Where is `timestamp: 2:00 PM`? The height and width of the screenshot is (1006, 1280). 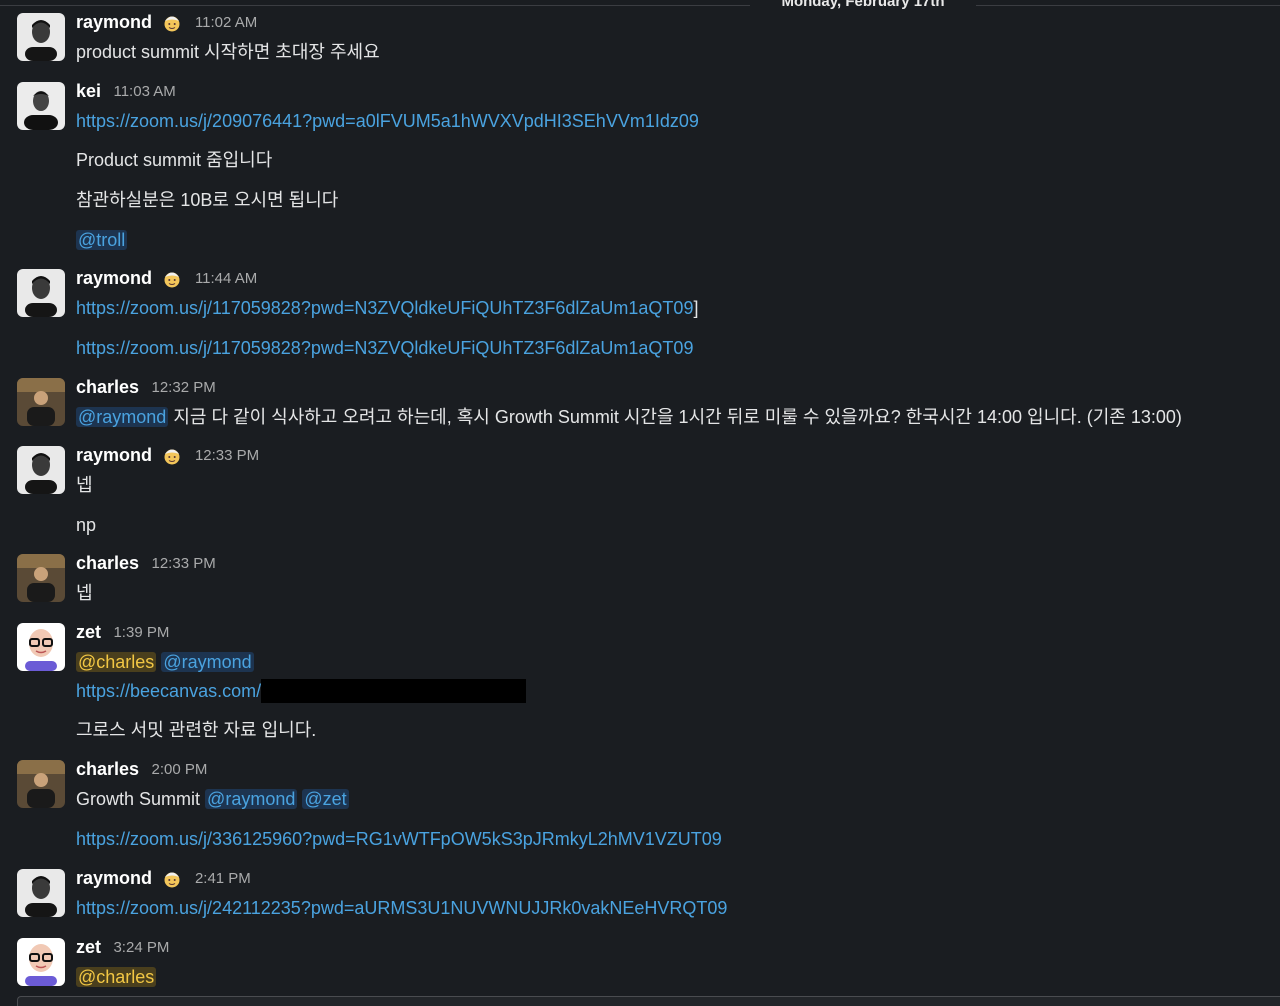
timestamp: 2:00 PM is located at coordinates (180, 769).